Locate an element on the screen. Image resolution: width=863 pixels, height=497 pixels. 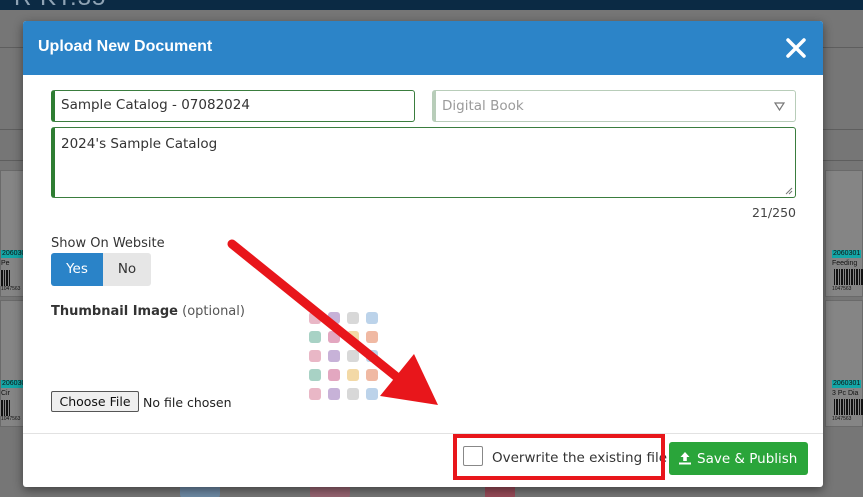
thumbnail-image-label: Thumbnail Image (optional) is located at coordinates (148, 311).